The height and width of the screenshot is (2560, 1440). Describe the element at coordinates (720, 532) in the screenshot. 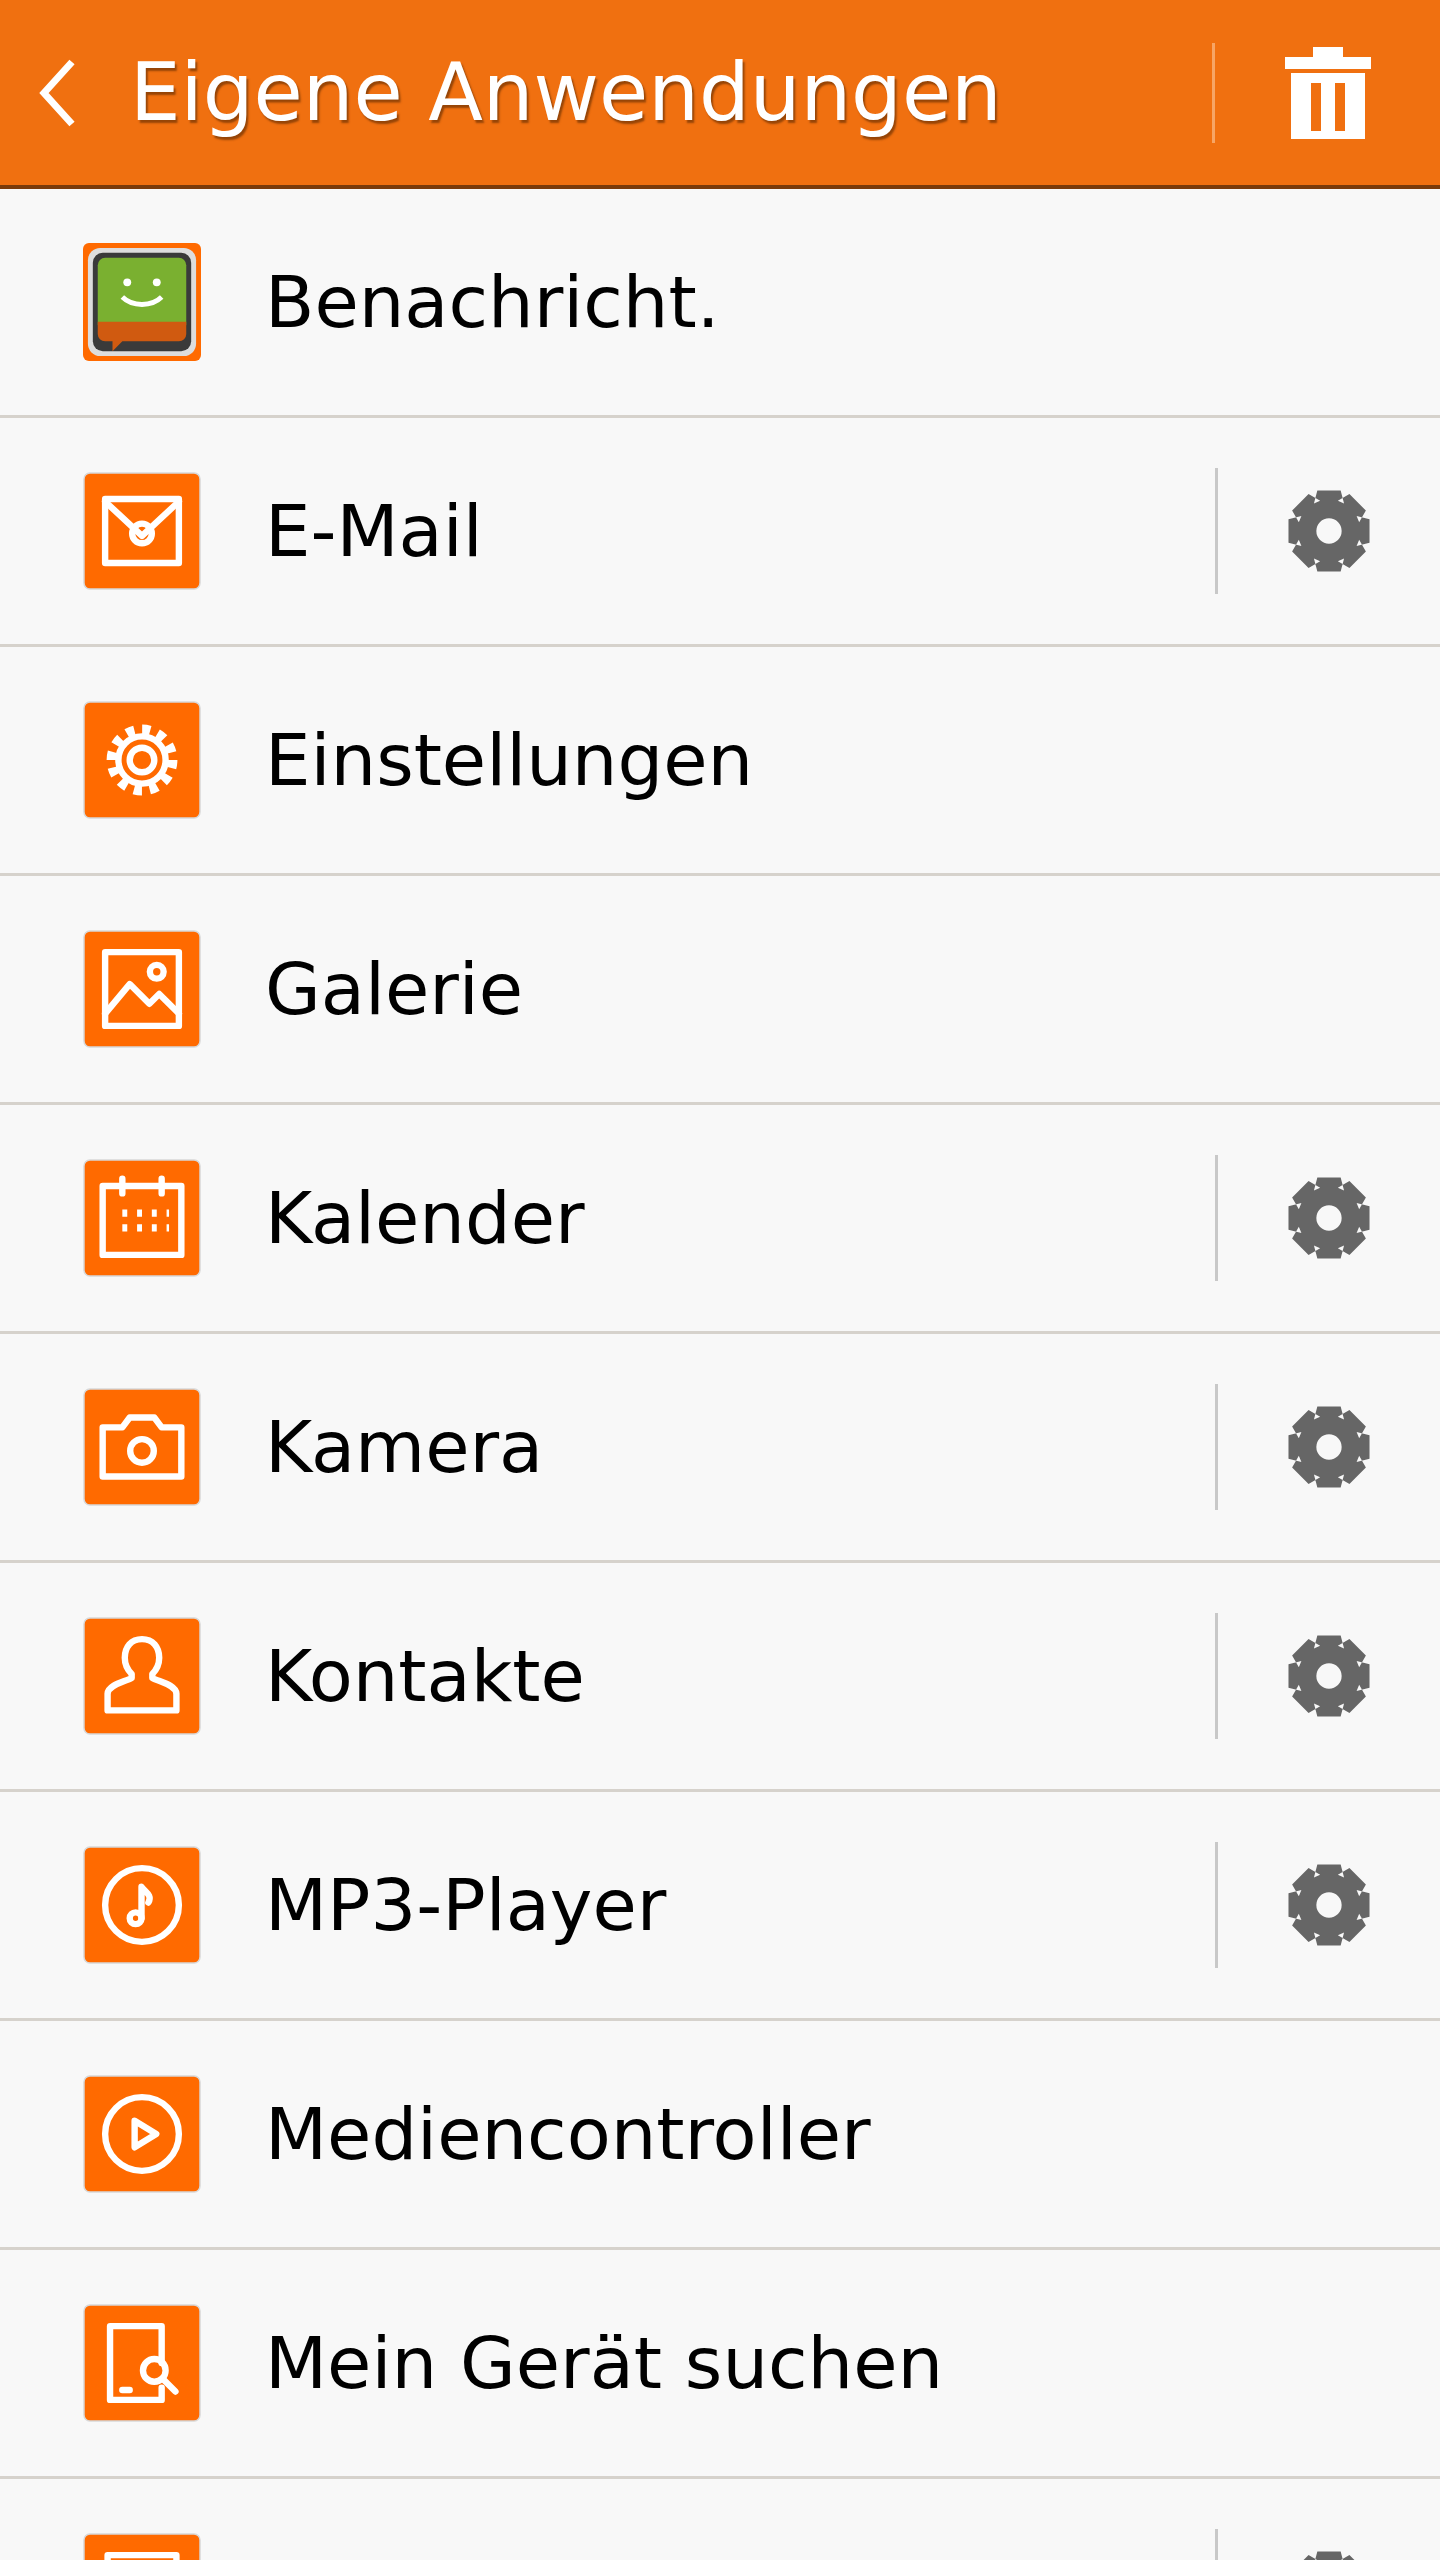

I see `app-row: E-Mail` at that location.